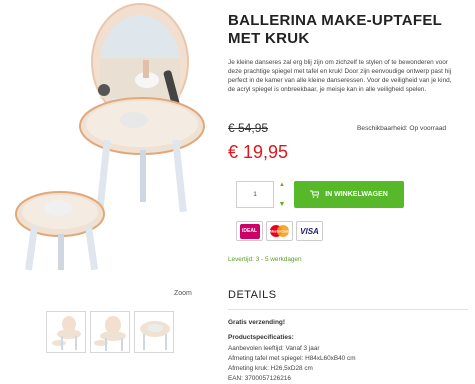 The height and width of the screenshot is (384, 475). Describe the element at coordinates (282, 194) in the screenshot. I see `quantity-stepper: ▲ ▼` at that location.